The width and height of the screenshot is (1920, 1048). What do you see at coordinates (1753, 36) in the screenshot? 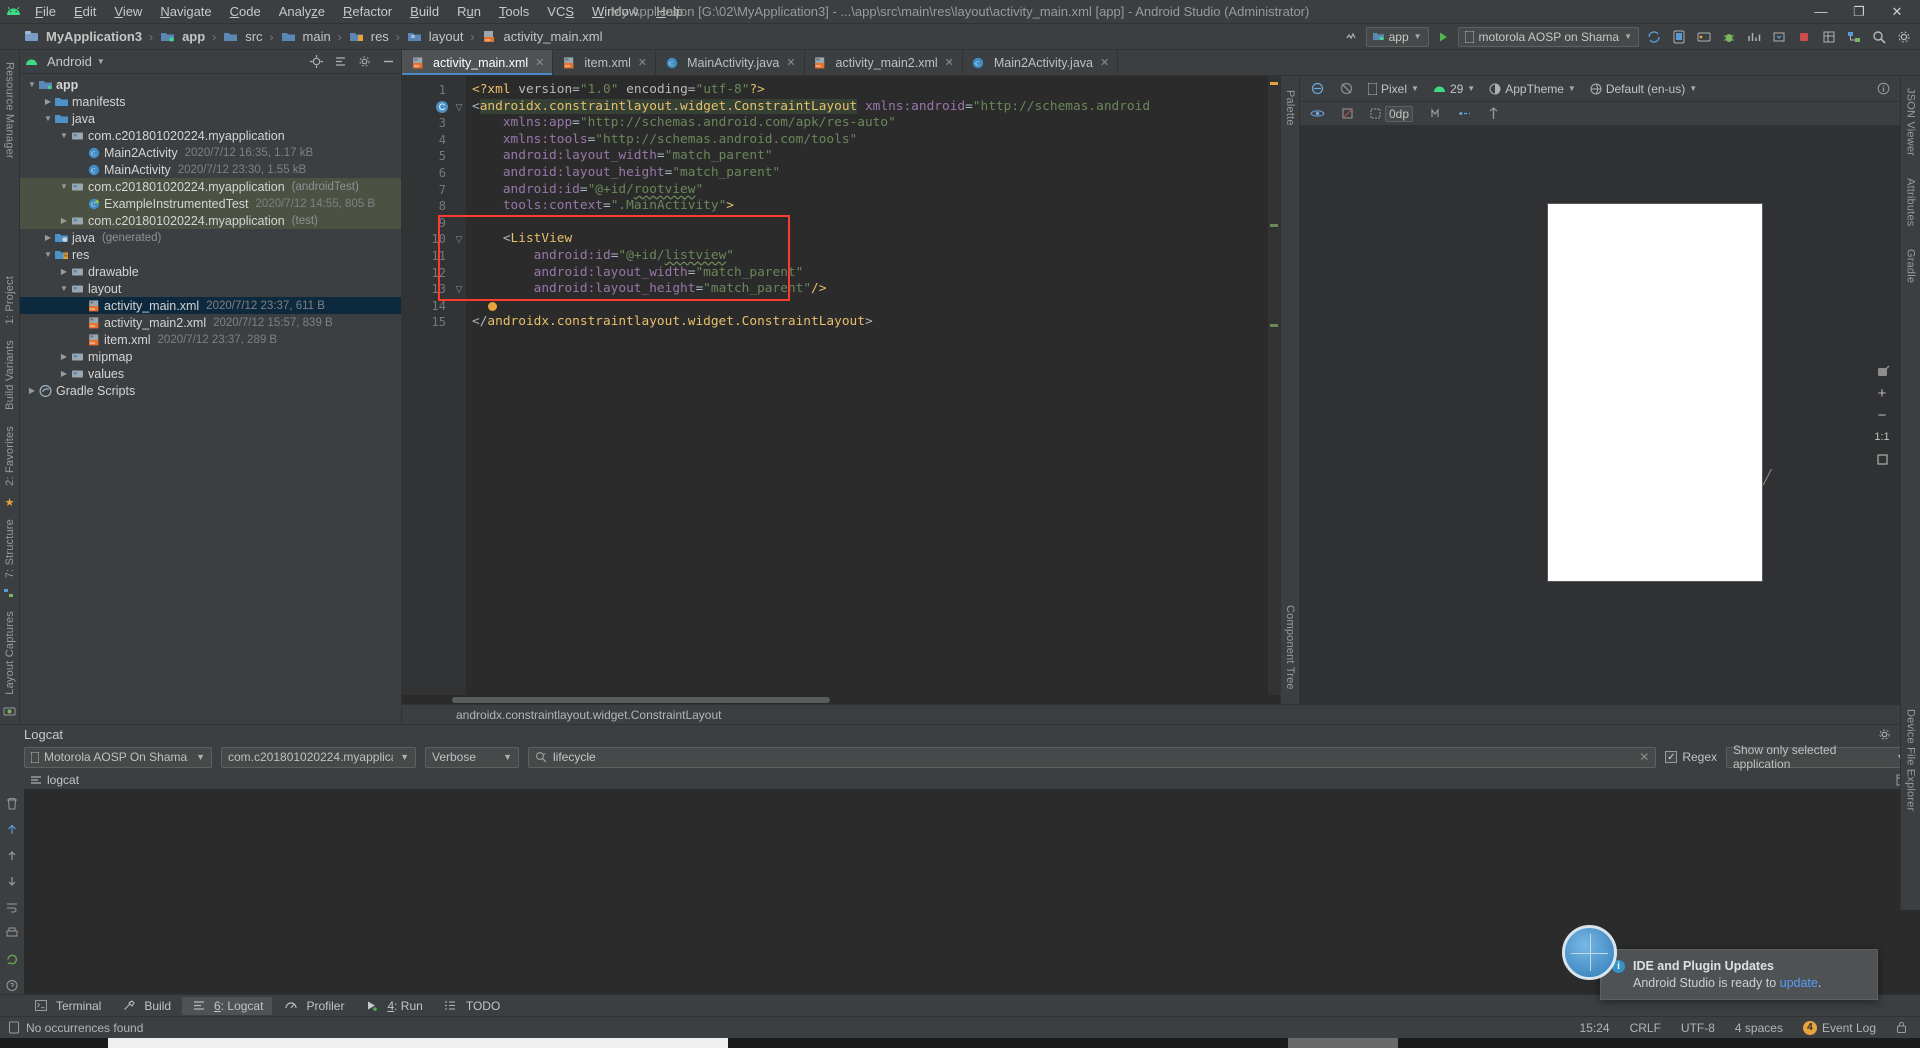
I see `profiler-icon` at bounding box center [1753, 36].